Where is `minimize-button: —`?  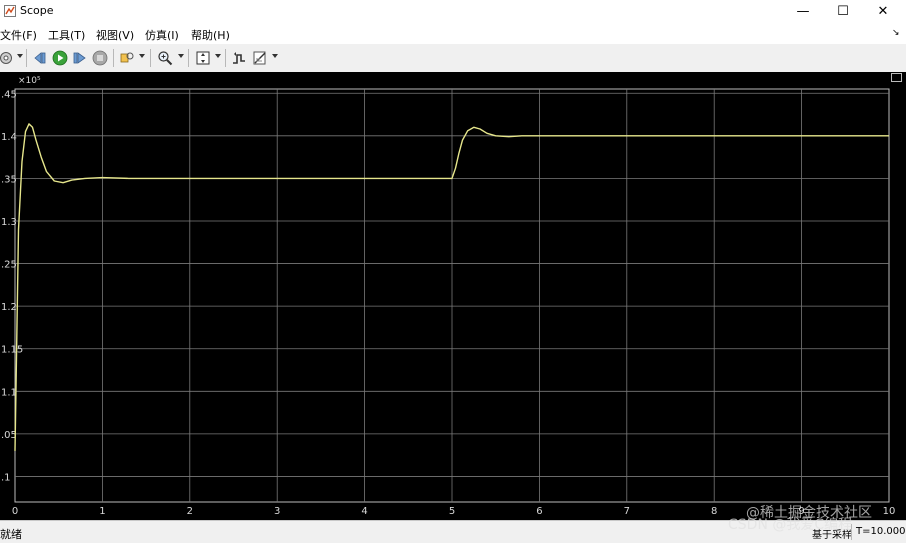
minimize-button: — is located at coordinates (803, 12).